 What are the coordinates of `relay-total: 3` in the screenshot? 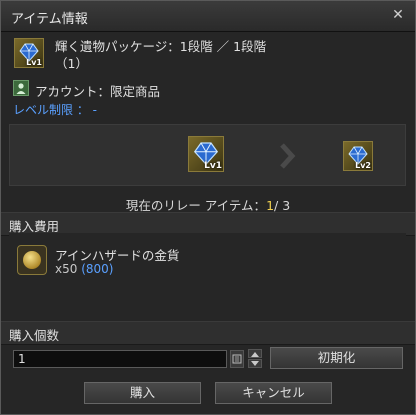 It's located at (286, 205).